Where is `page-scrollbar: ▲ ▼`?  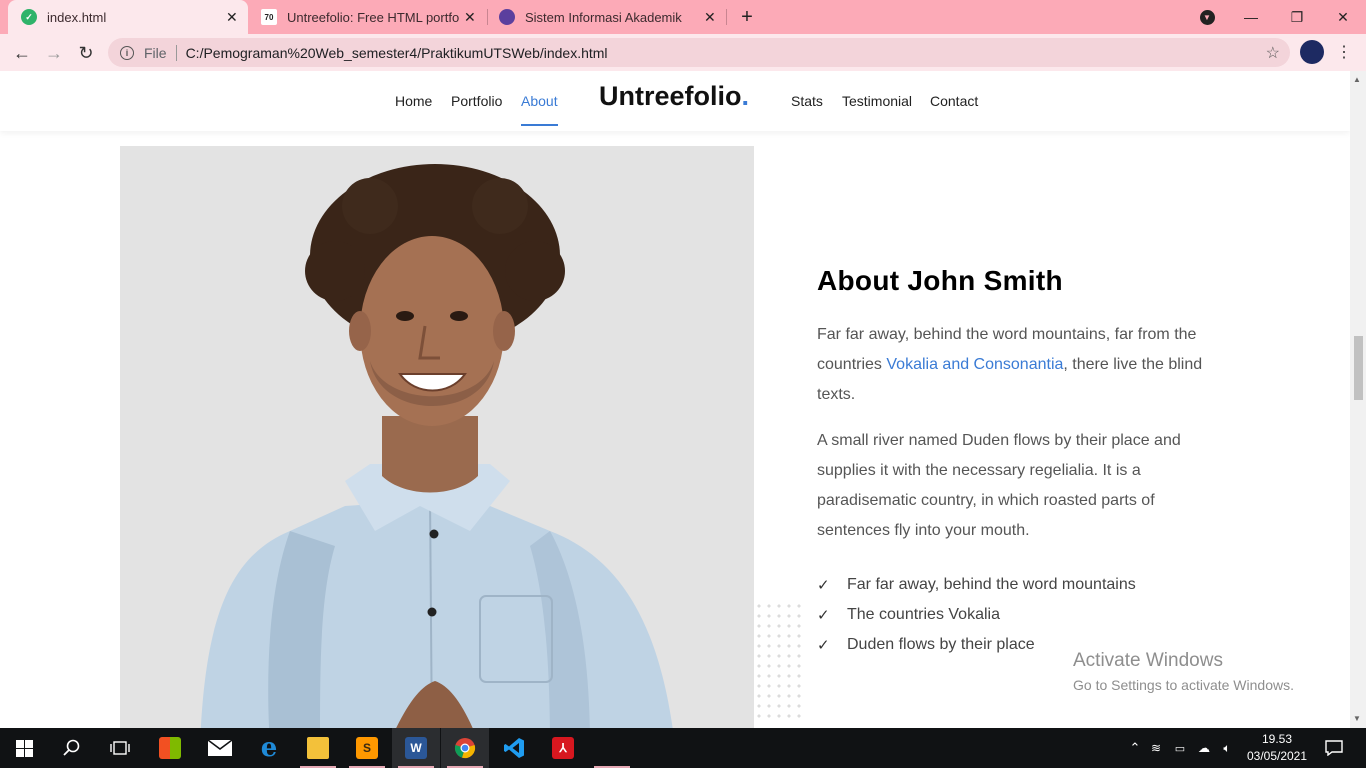
page-scrollbar: ▲ ▼ is located at coordinates (1358, 399).